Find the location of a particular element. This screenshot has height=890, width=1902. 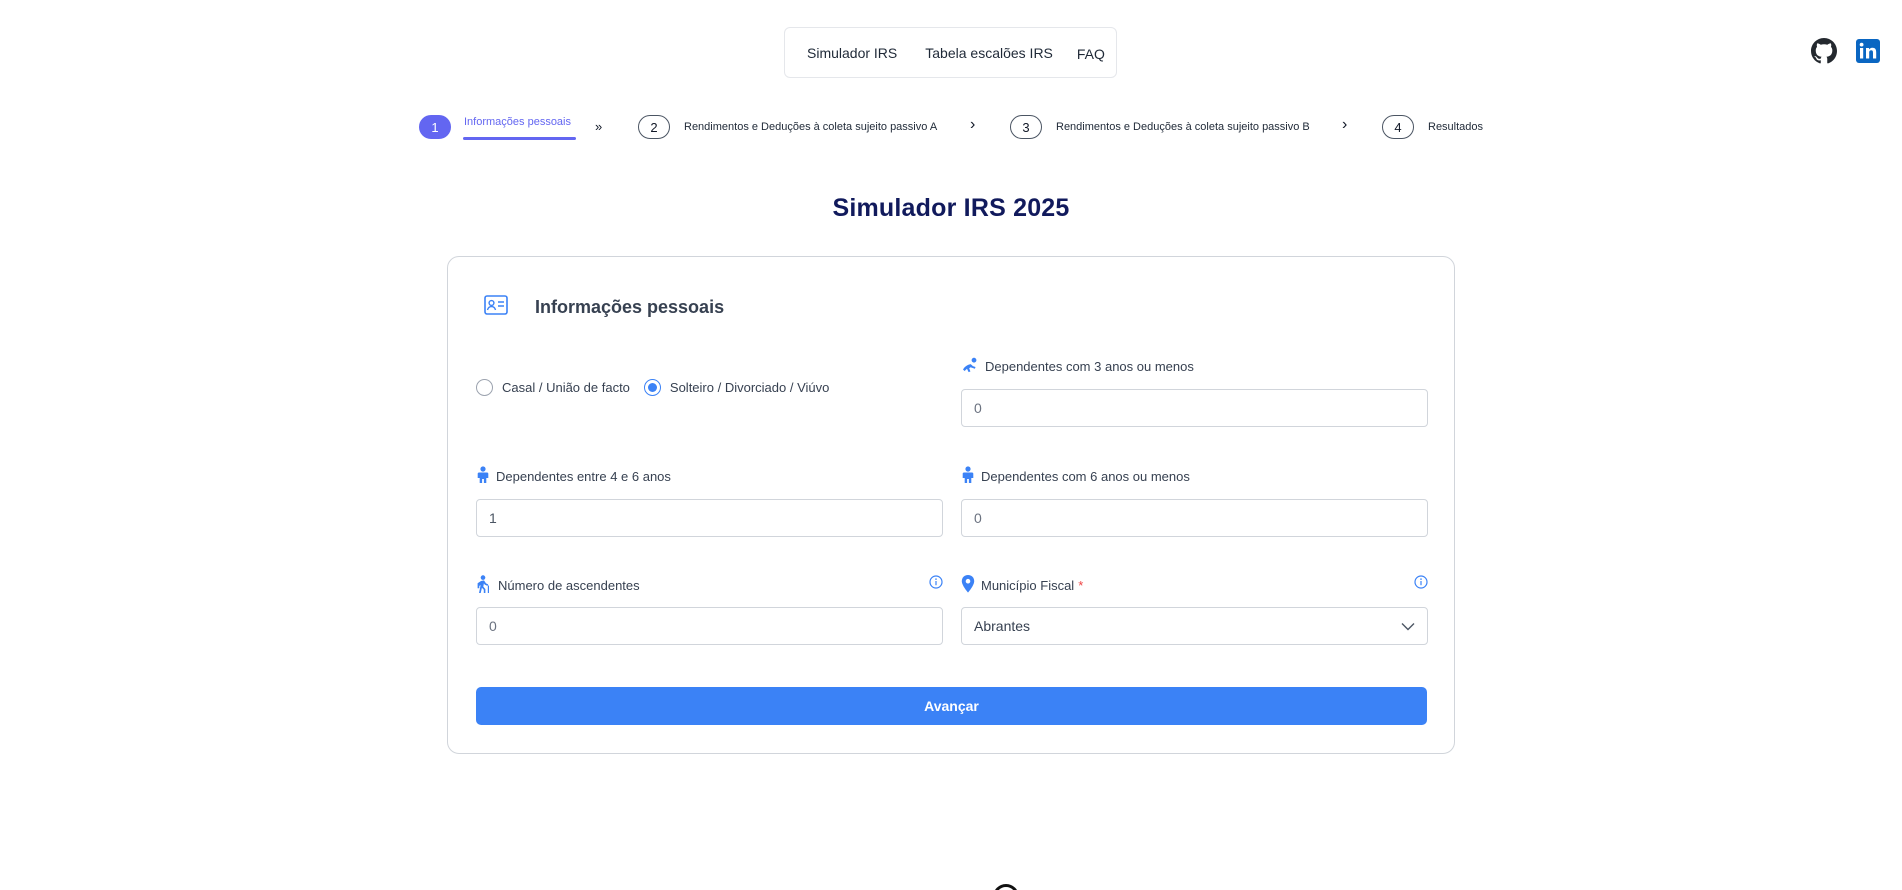

step-3-circle: 3 is located at coordinates (1026, 127).